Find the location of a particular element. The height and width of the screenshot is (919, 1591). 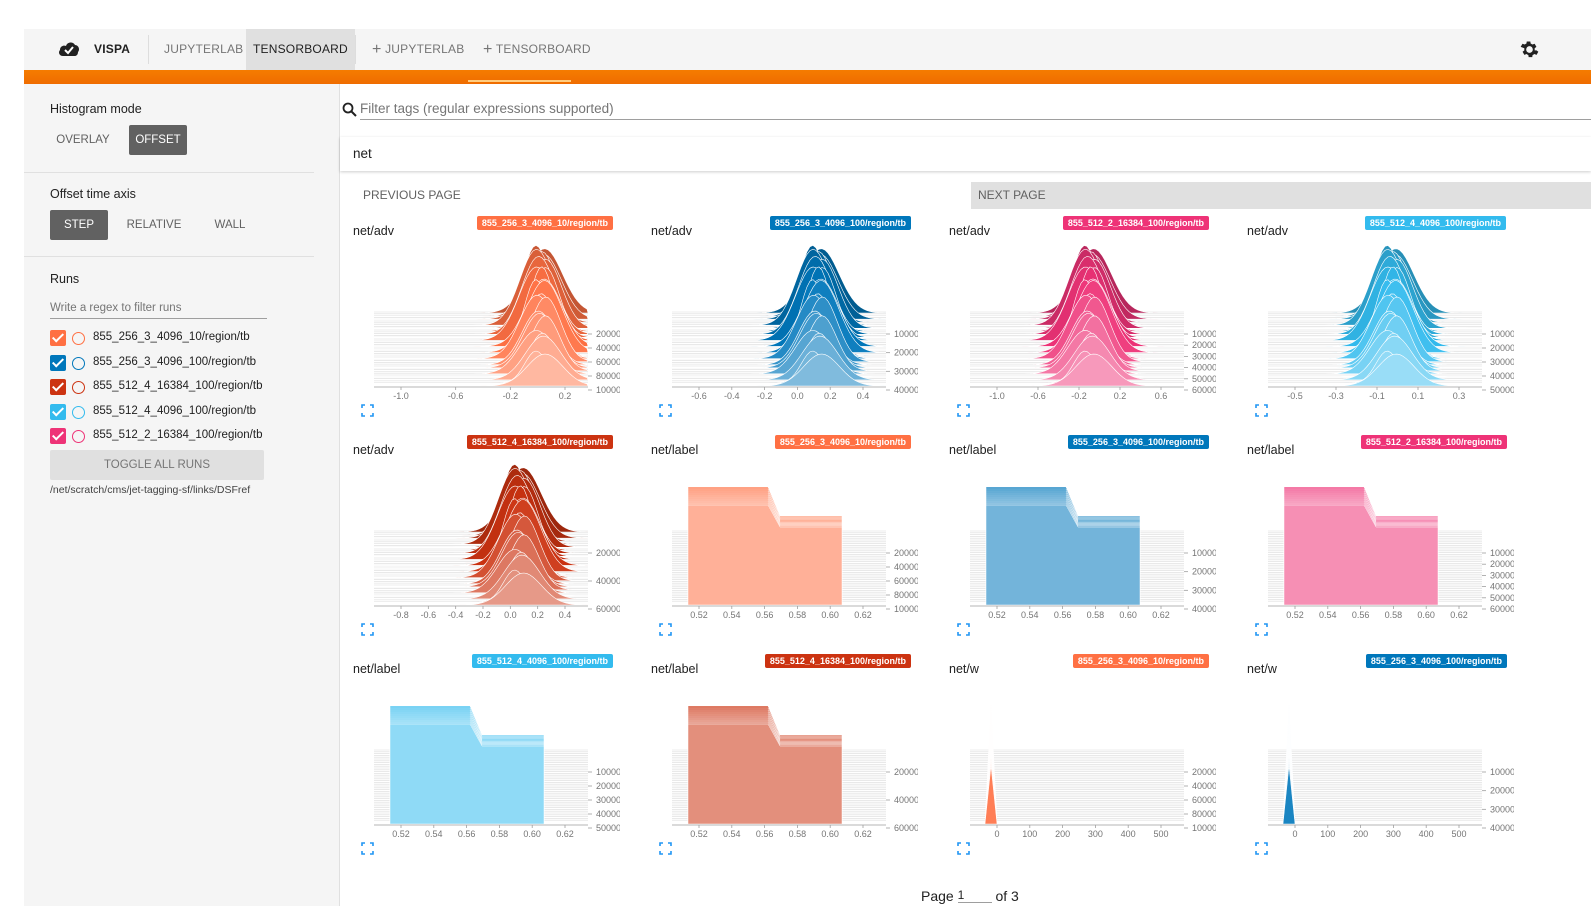

run-name: 855_512_4_4096_100/region/tb is located at coordinates (175, 410).